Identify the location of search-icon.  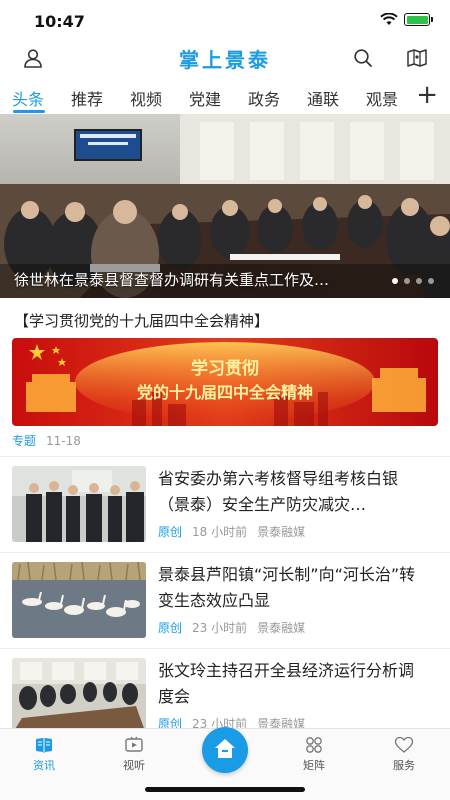
(363, 58).